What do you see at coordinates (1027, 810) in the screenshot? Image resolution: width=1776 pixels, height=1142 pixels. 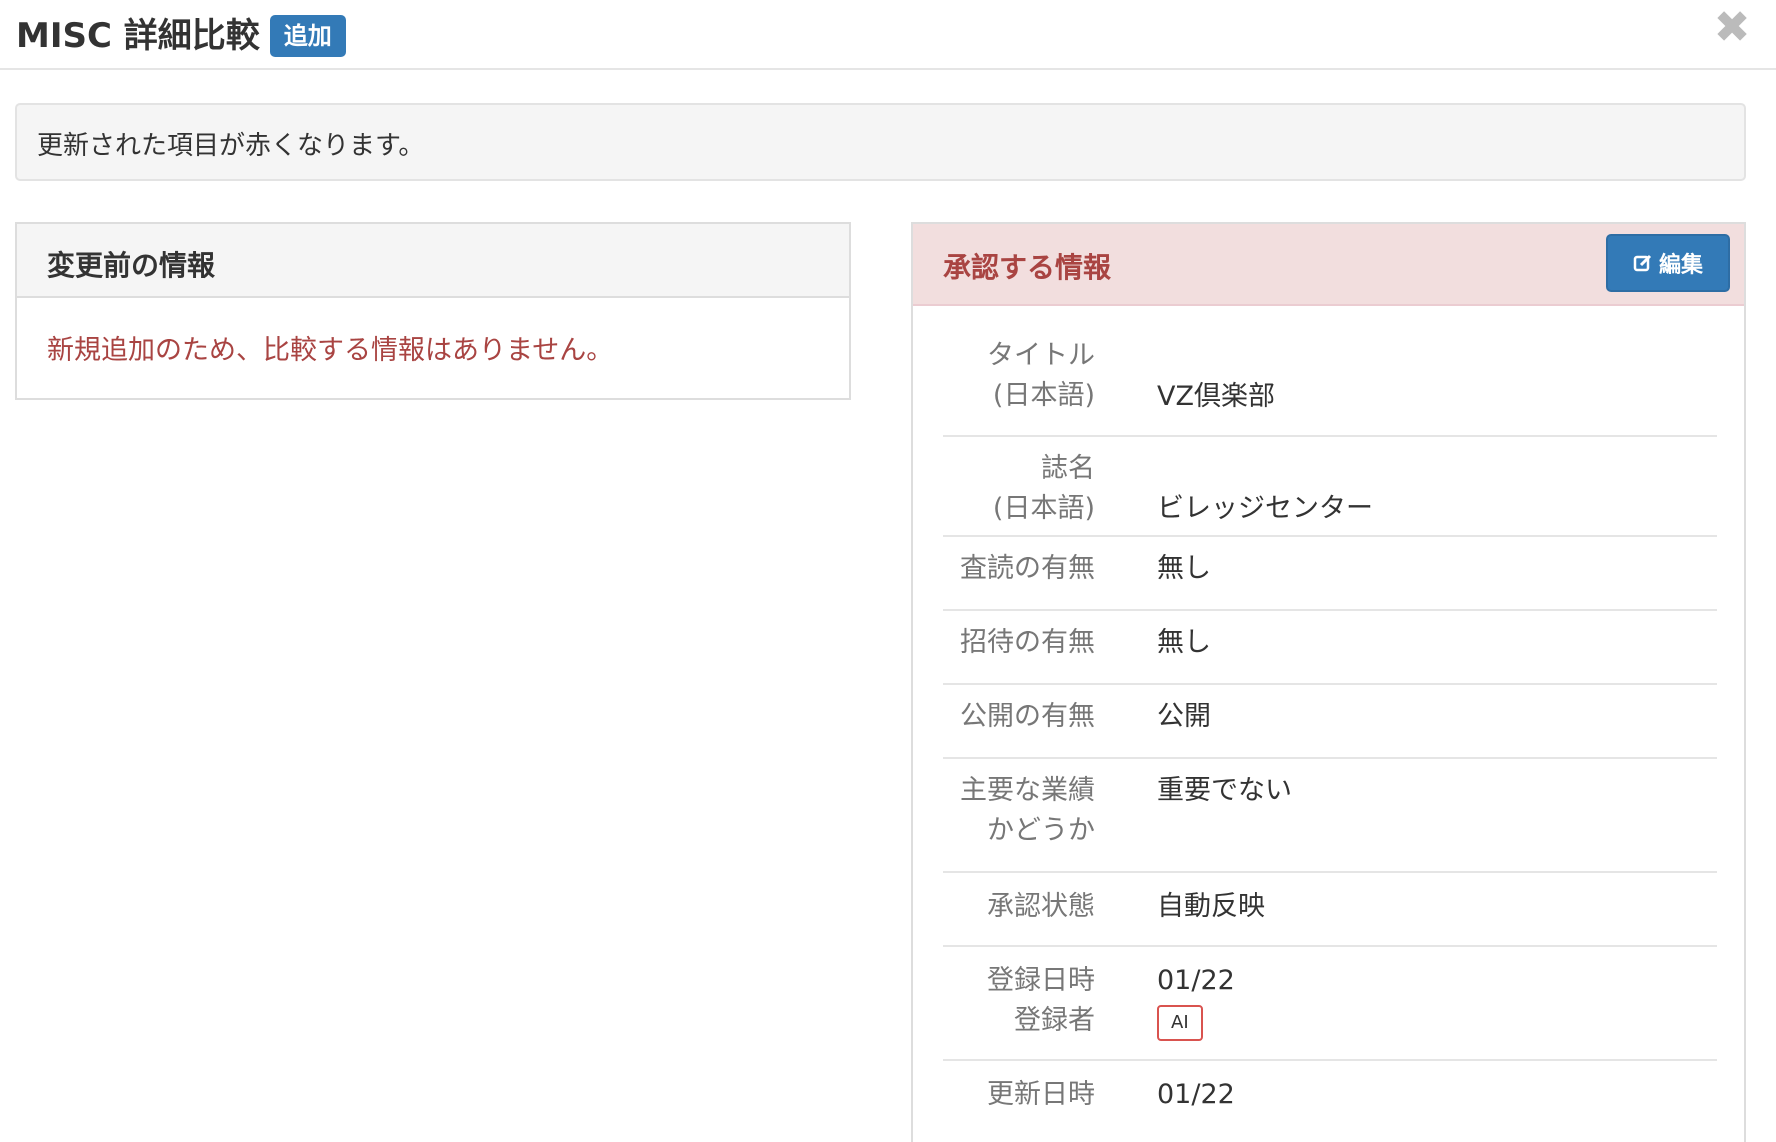 I see `row-label: 主要な業績 かどうか` at bounding box center [1027, 810].